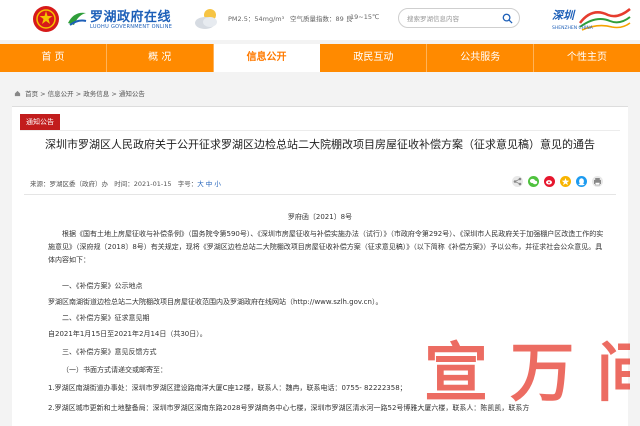 The width and height of the screenshot is (640, 426). I want to click on source-label: 来源：罗湖区委（政府）办, so click(69, 184).